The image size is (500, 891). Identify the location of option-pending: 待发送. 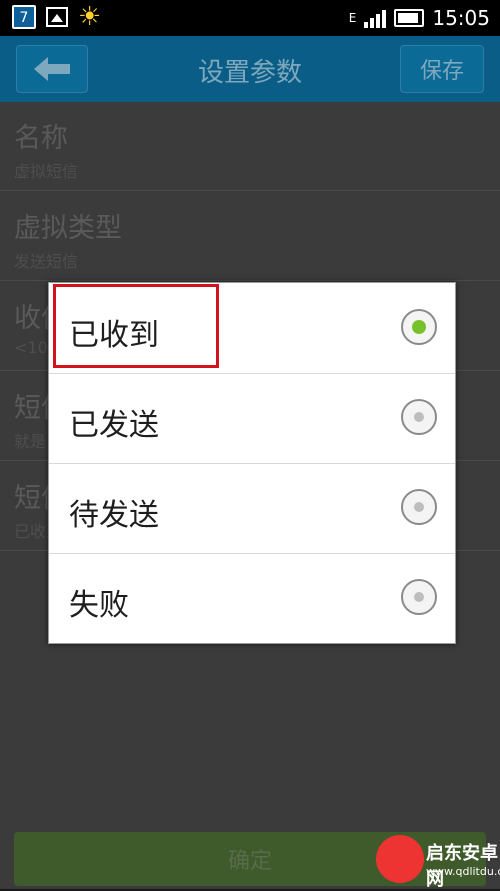
(252, 508).